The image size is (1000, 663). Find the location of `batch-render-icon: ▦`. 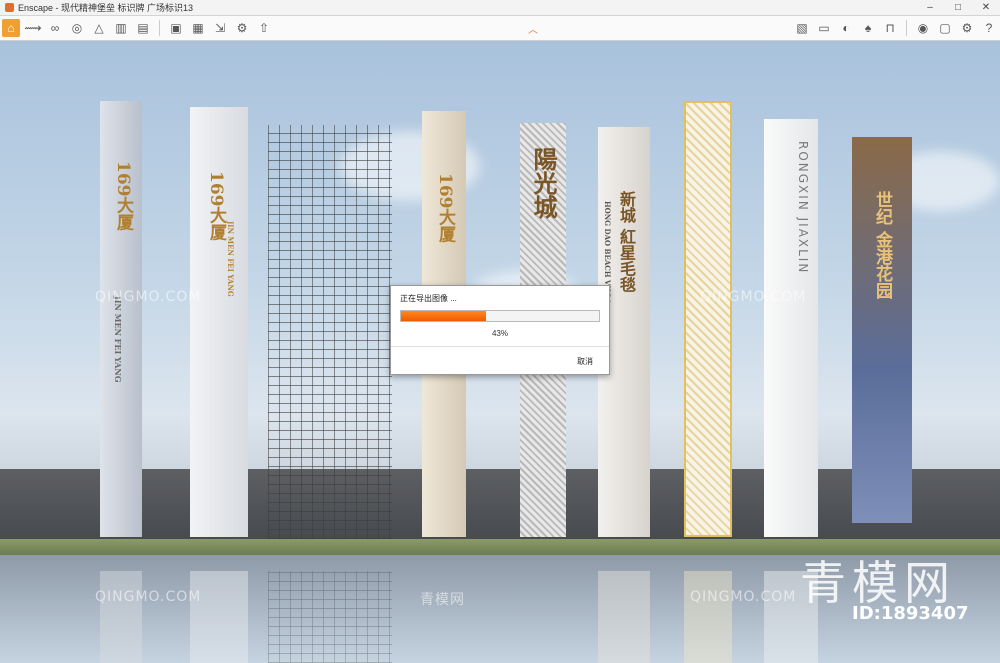

batch-render-icon: ▦ is located at coordinates (198, 28).